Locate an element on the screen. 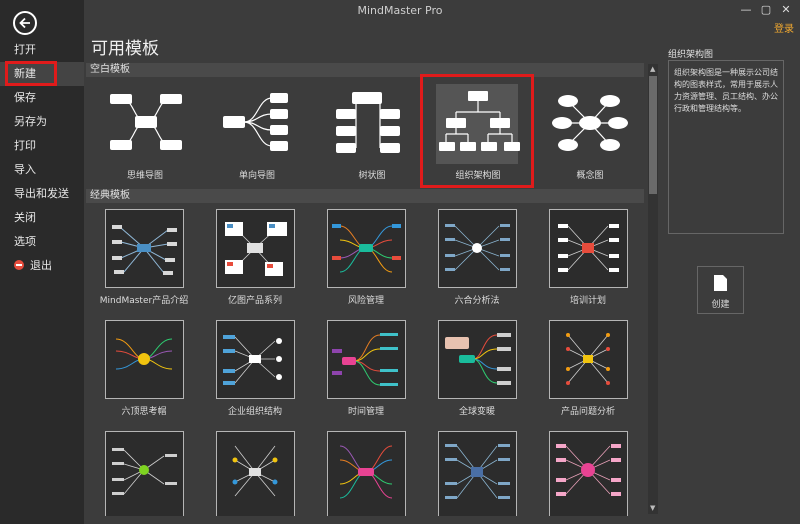 The image size is (800, 524). exit-icon is located at coordinates (19, 265).